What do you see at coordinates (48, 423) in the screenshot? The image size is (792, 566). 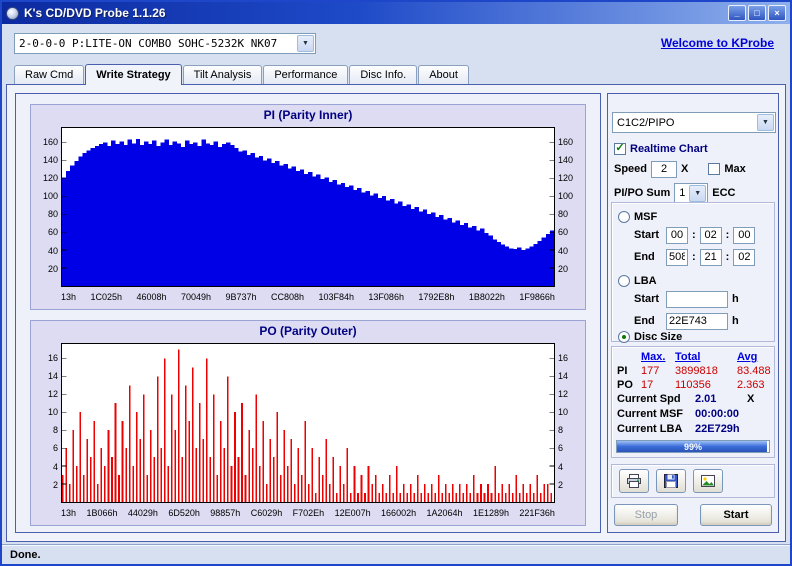 I see `po-yaxis-left: 2 4 6 8 10 12 14 16` at bounding box center [48, 423].